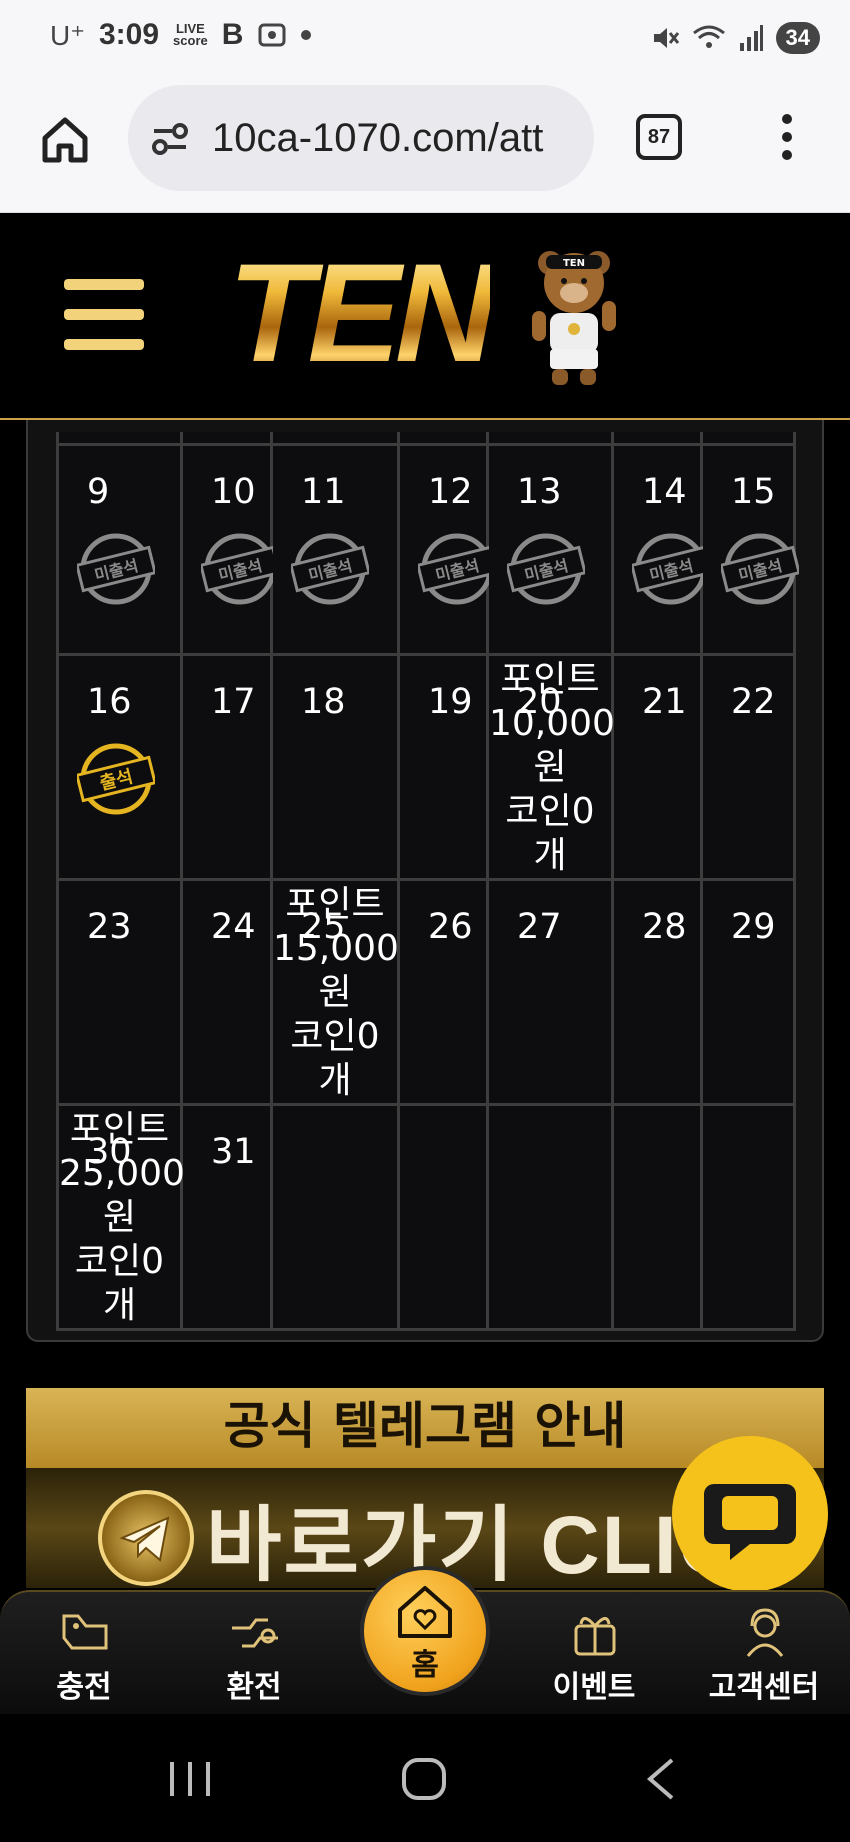 This screenshot has width=850, height=1842. I want to click on calendar-day-cell: 30 포인트 25,000 원 코인0 개, so click(120, 1216).